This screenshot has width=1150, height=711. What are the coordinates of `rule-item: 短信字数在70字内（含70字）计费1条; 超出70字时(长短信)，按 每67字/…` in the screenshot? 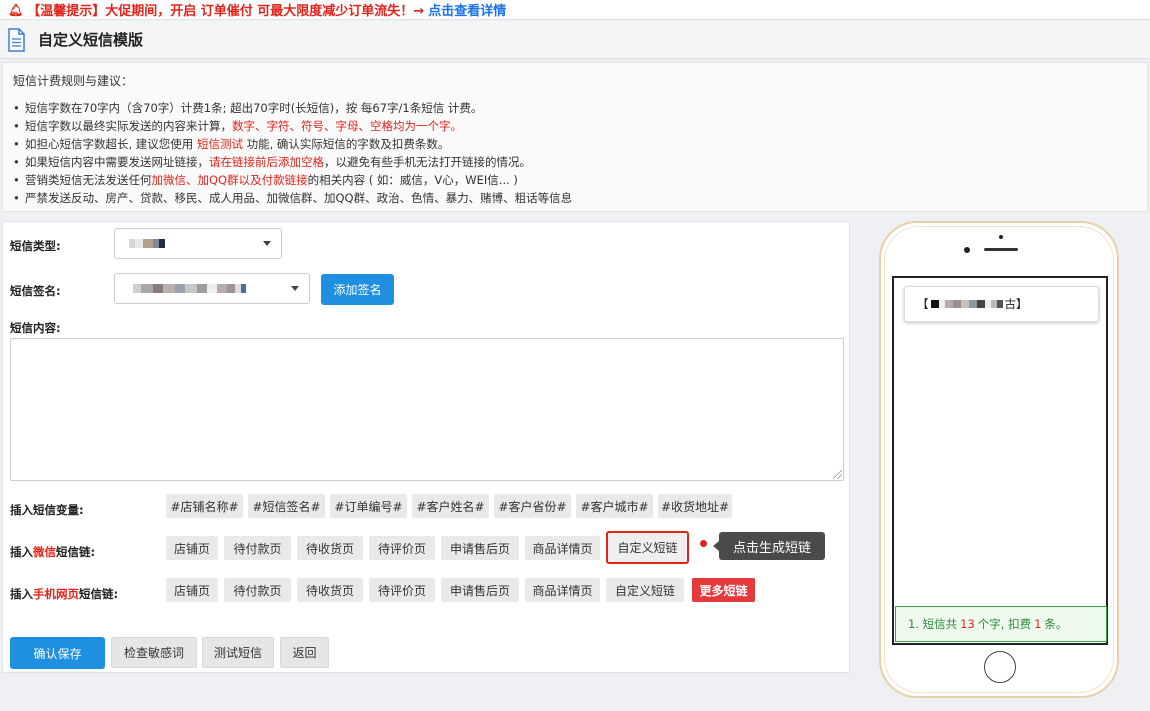 It's located at (575, 108).